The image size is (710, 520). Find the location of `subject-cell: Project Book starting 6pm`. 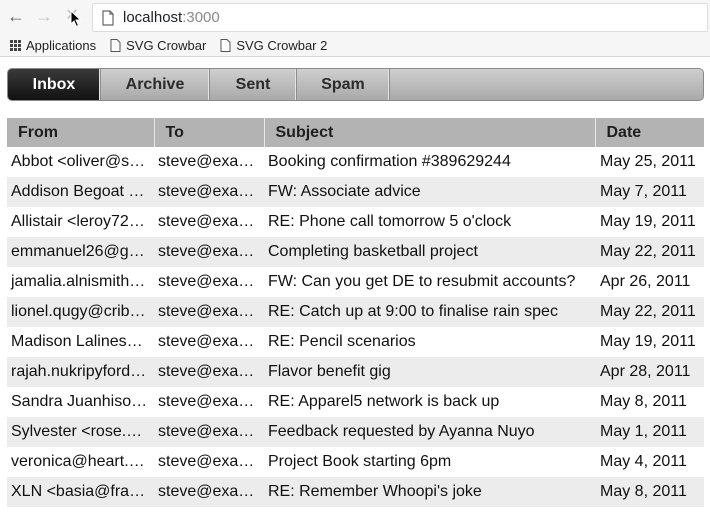

subject-cell: Project Book starting 6pm is located at coordinates (429, 462).